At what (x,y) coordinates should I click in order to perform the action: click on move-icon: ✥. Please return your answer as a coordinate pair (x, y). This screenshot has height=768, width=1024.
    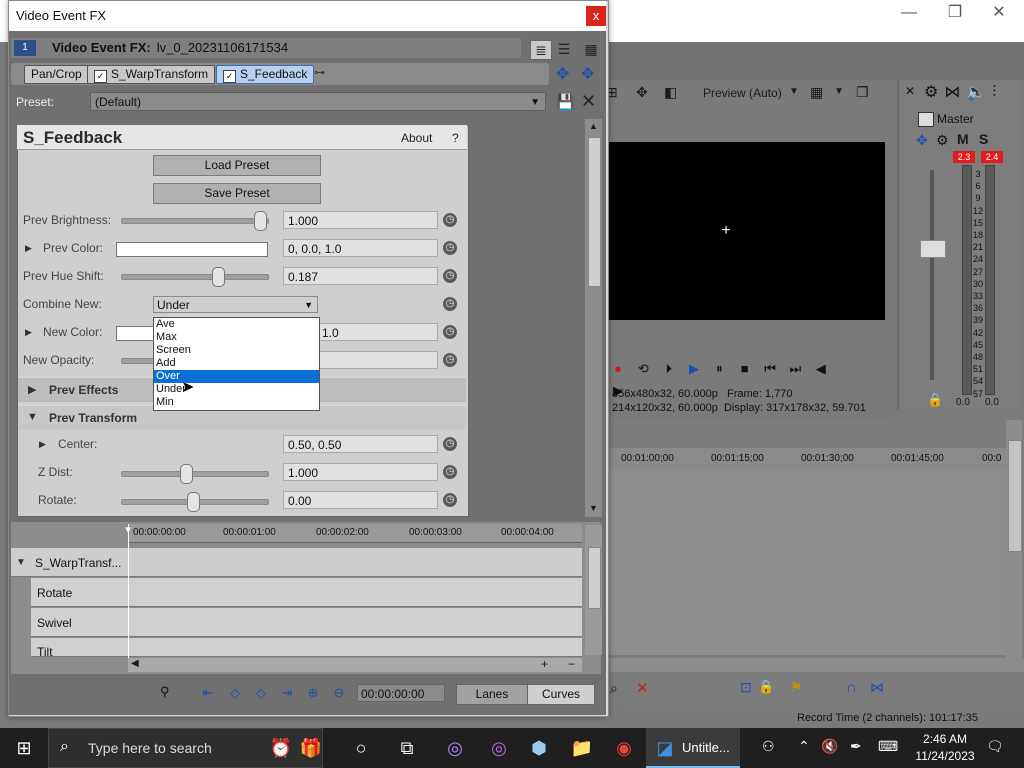
    Looking at the image, I should click on (642, 92).